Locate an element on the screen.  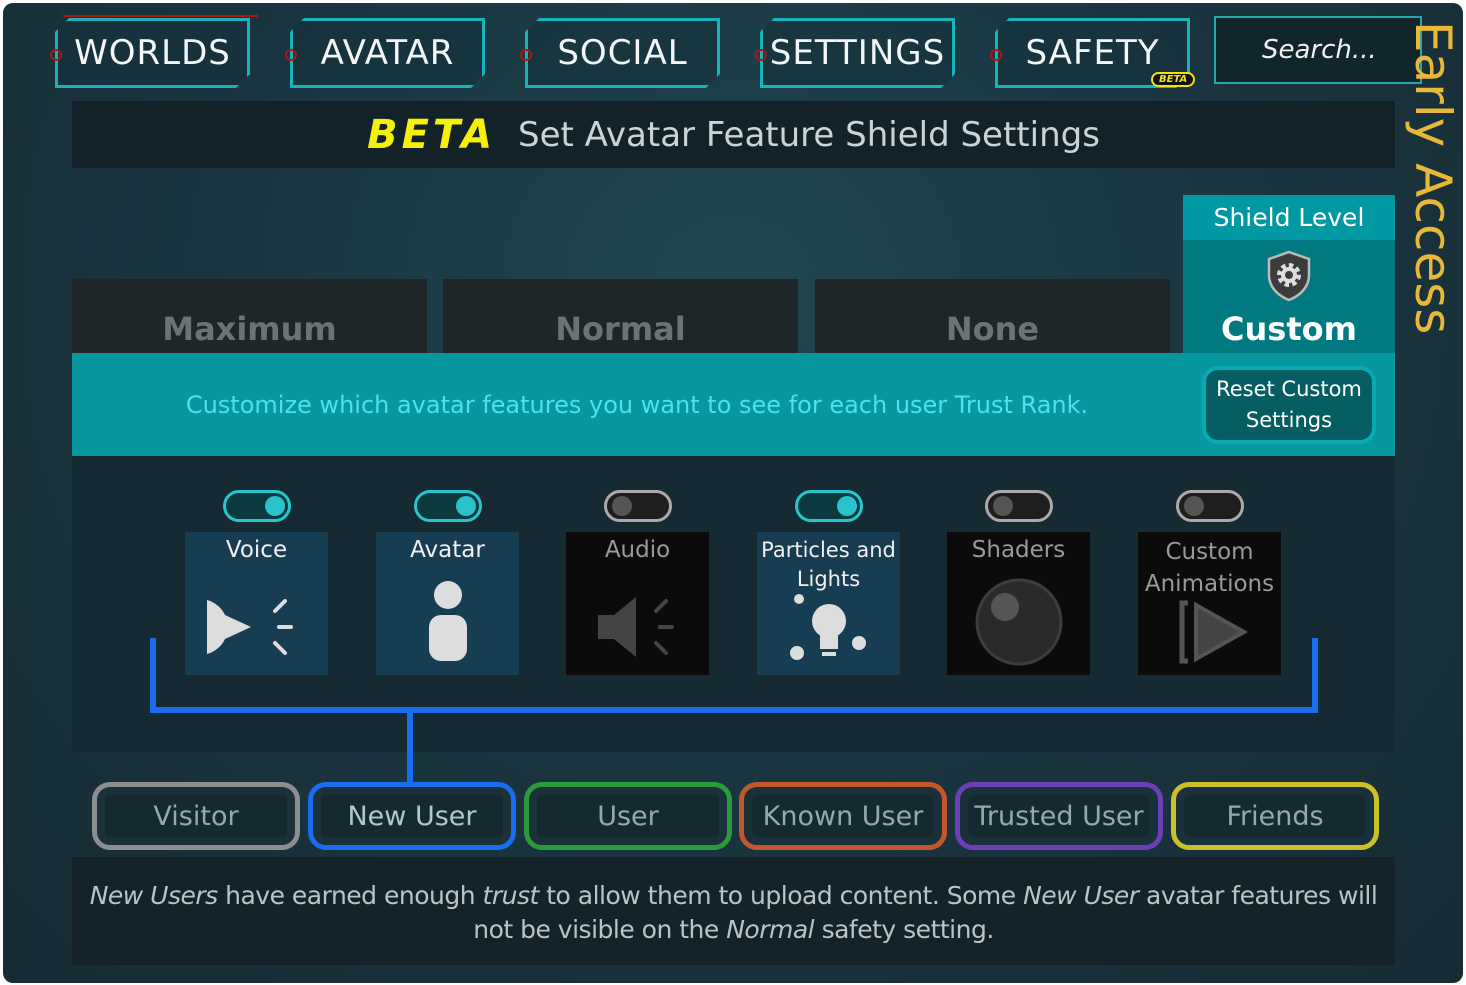
rank-friends: Friends is located at coordinates (1275, 816).